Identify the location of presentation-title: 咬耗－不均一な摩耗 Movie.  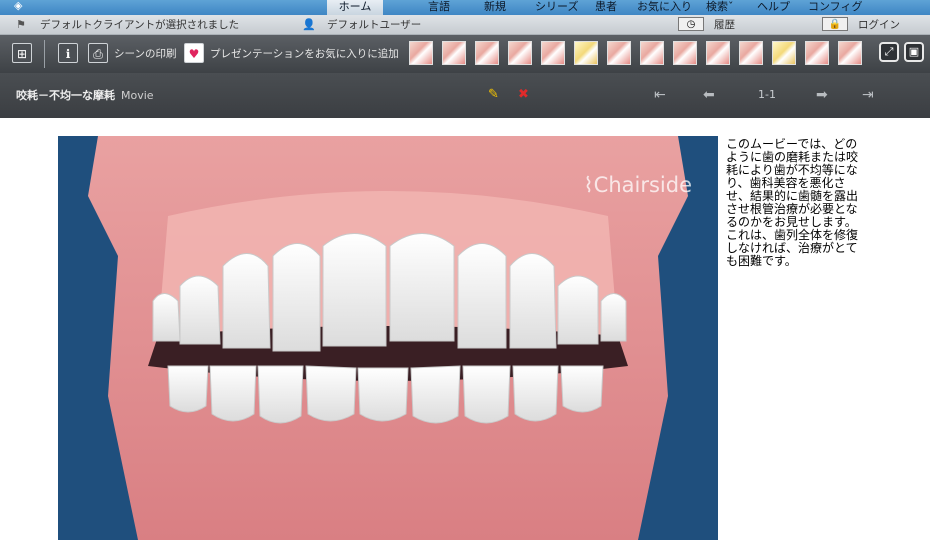
(85, 96).